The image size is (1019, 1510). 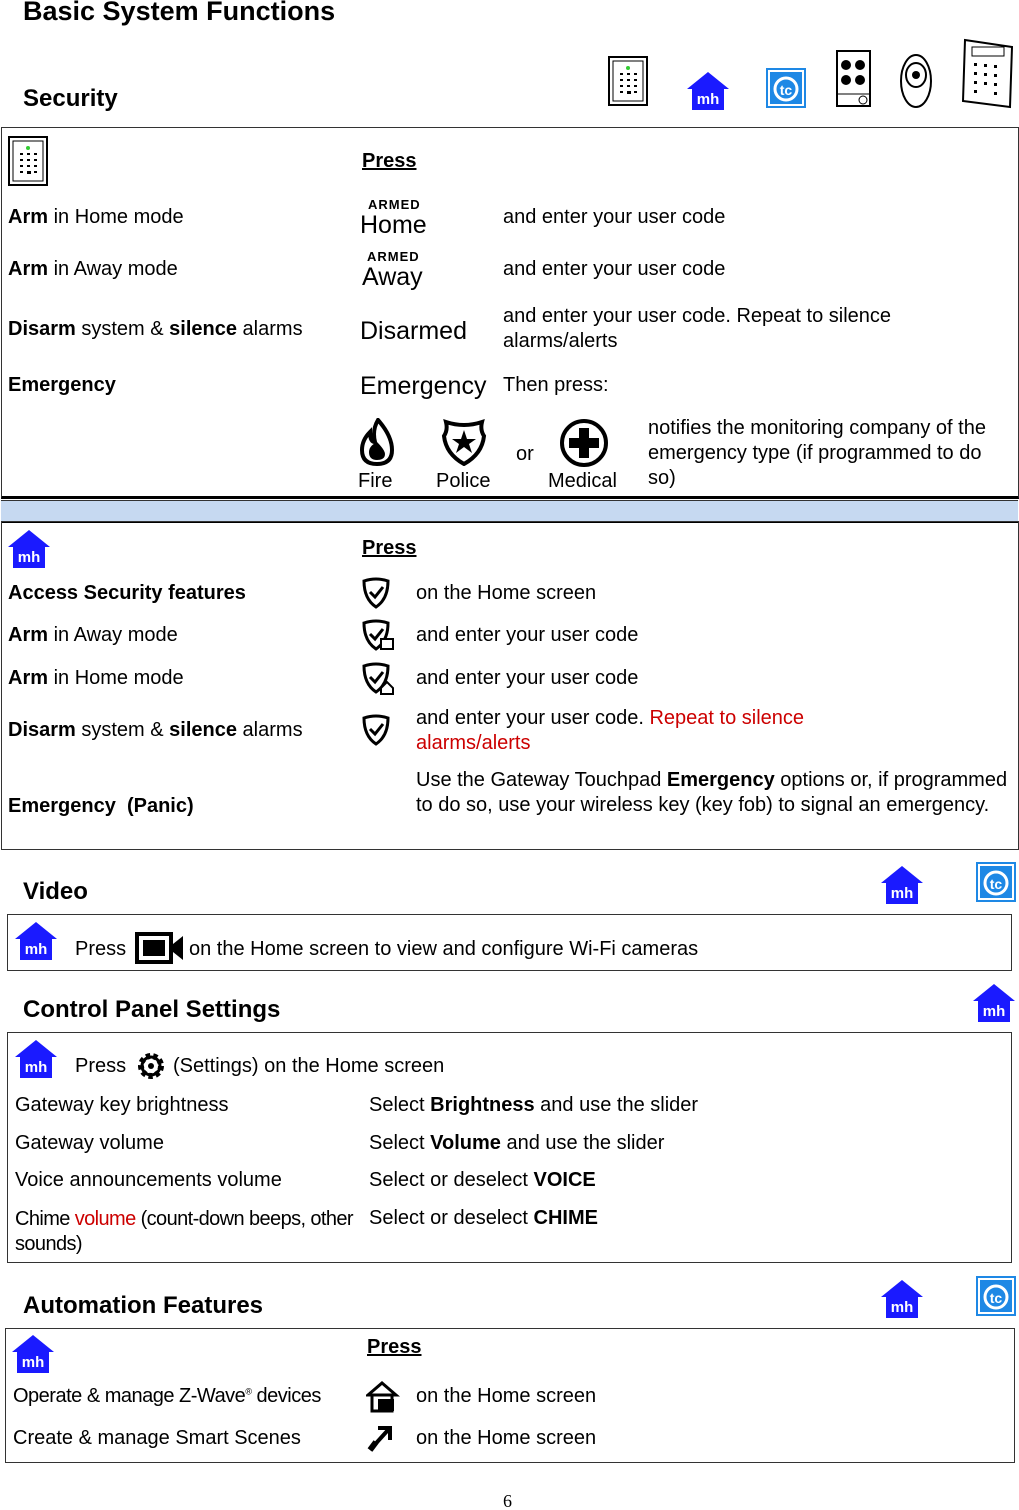 I want to click on text: Volume, so click(x=465, y=1143).